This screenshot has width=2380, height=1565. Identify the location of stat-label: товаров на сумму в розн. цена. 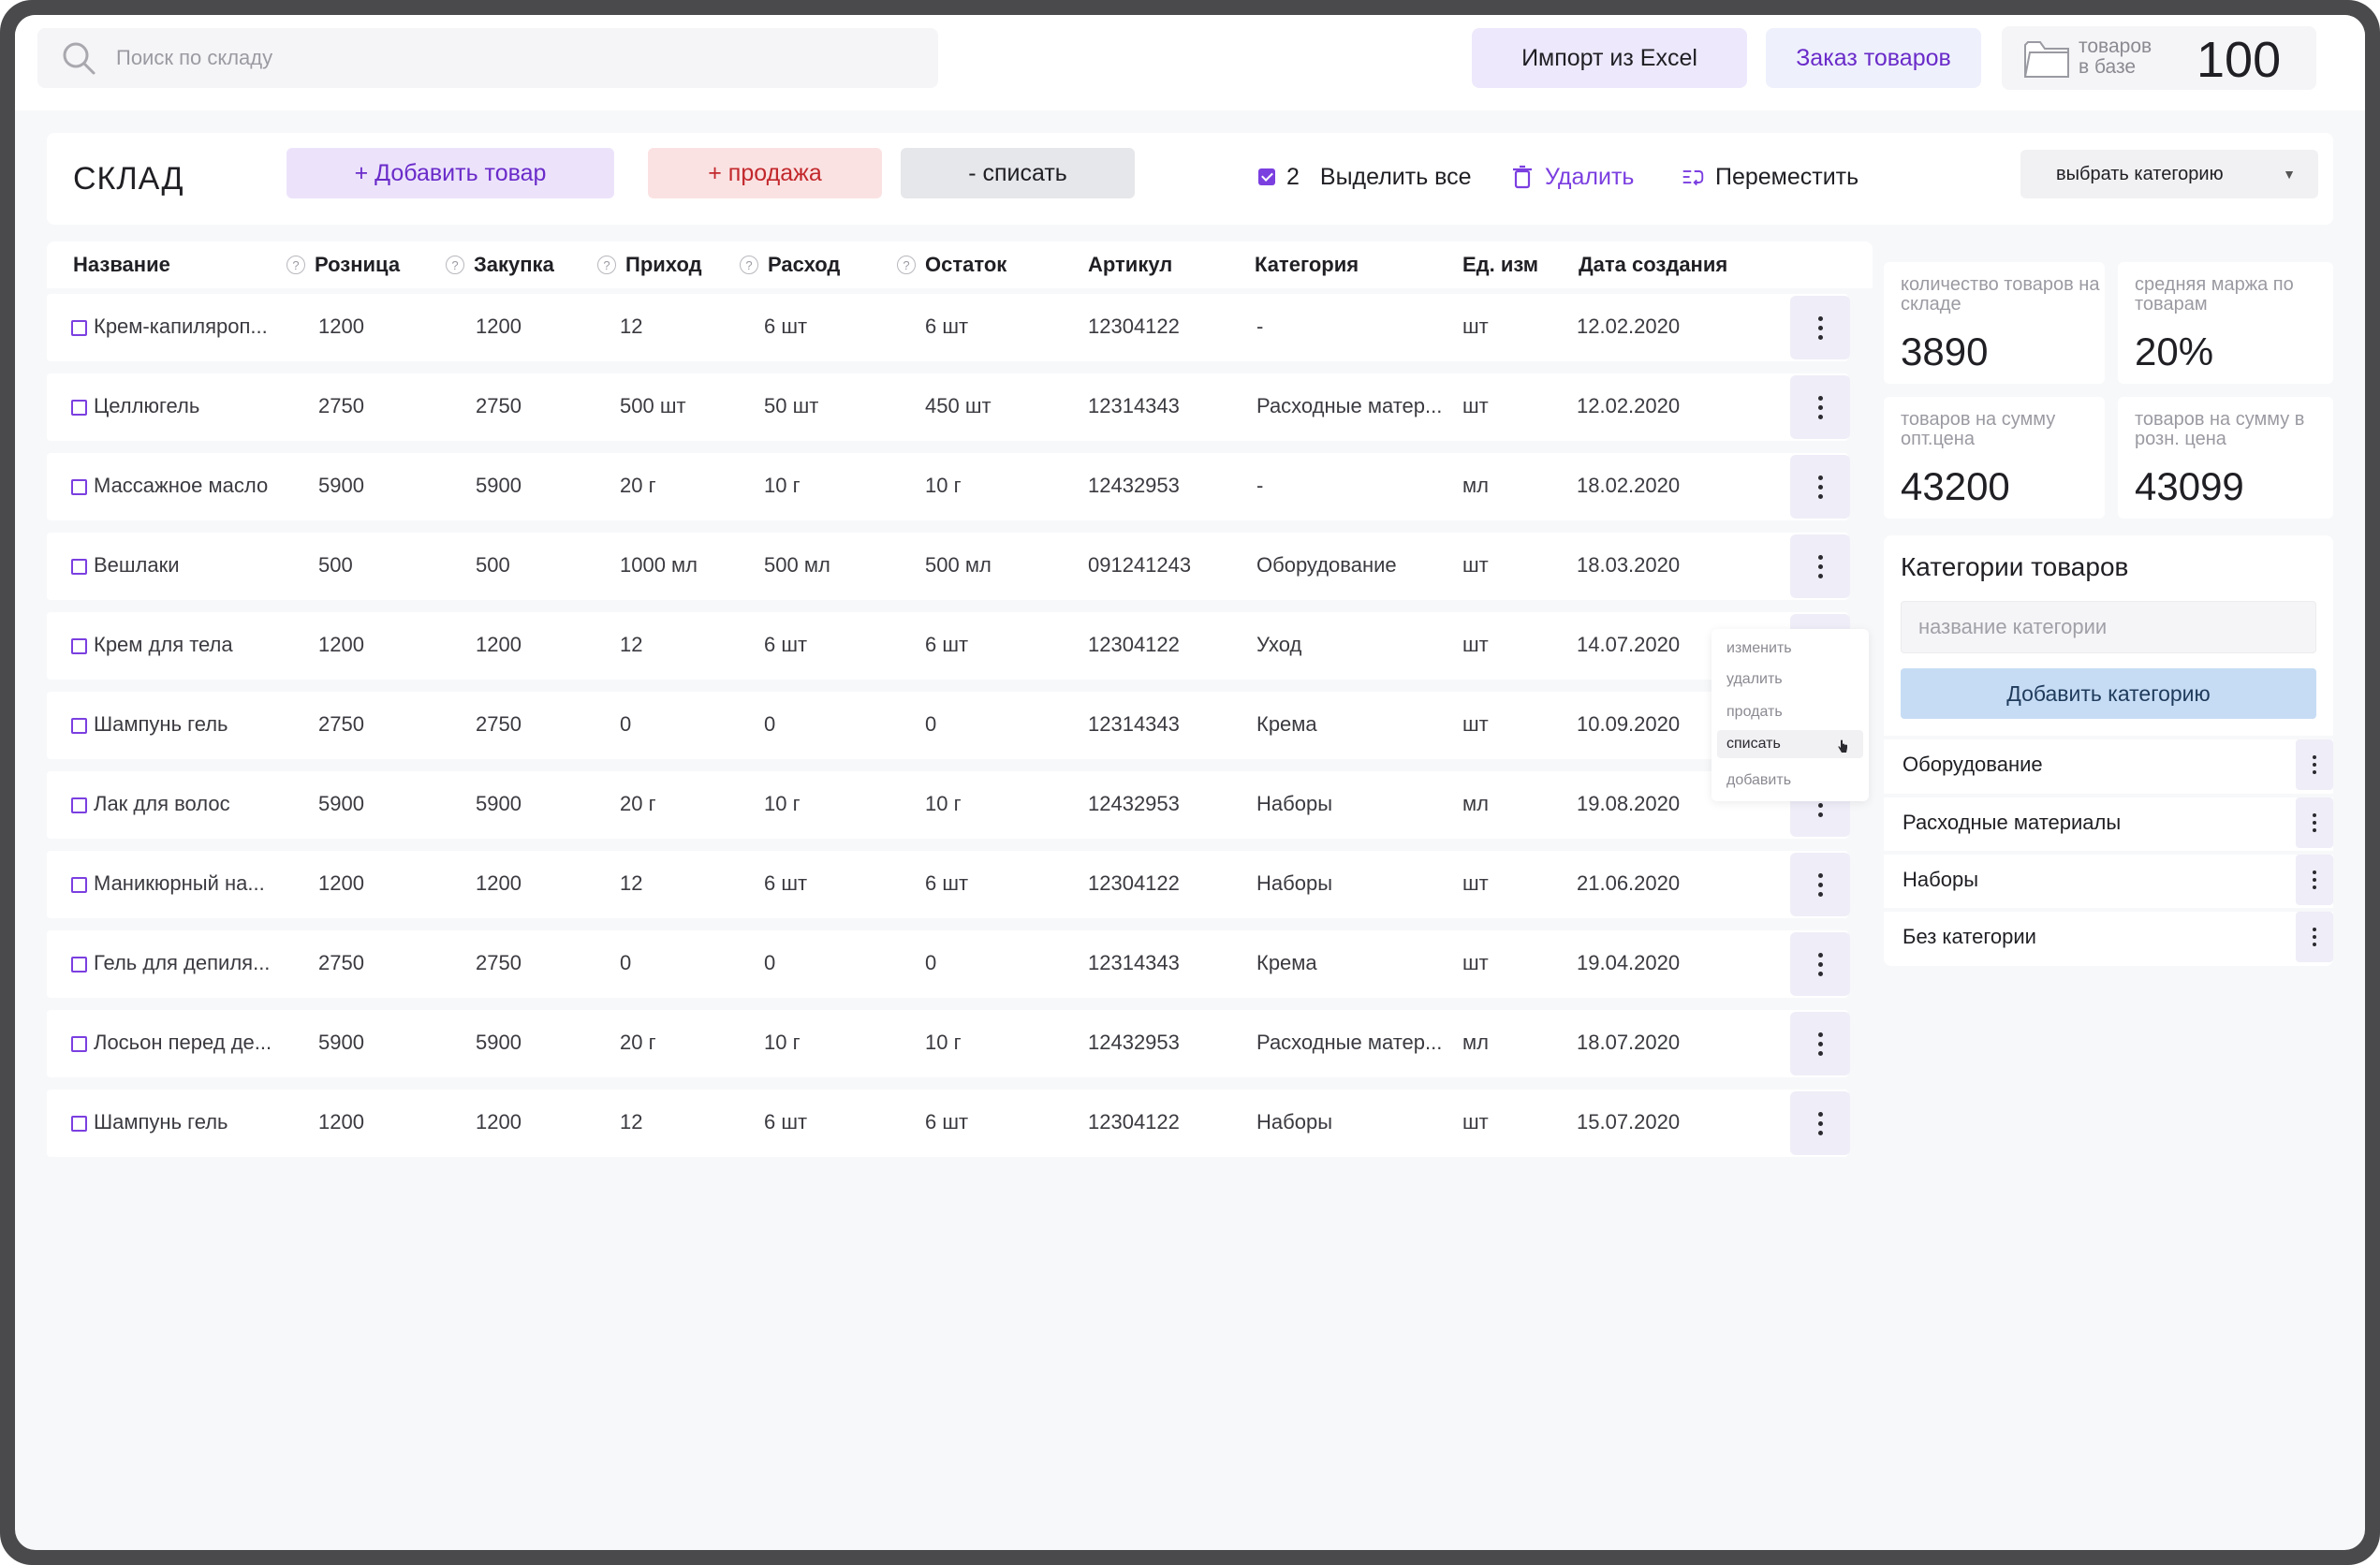
(2220, 429).